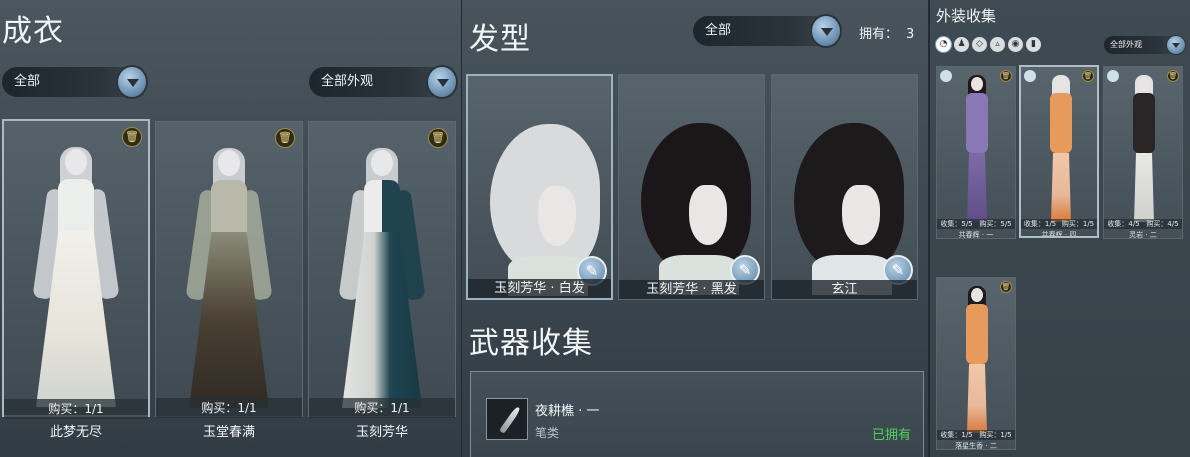  I want to click on hair-category-icon: ◔, so click(943, 44).